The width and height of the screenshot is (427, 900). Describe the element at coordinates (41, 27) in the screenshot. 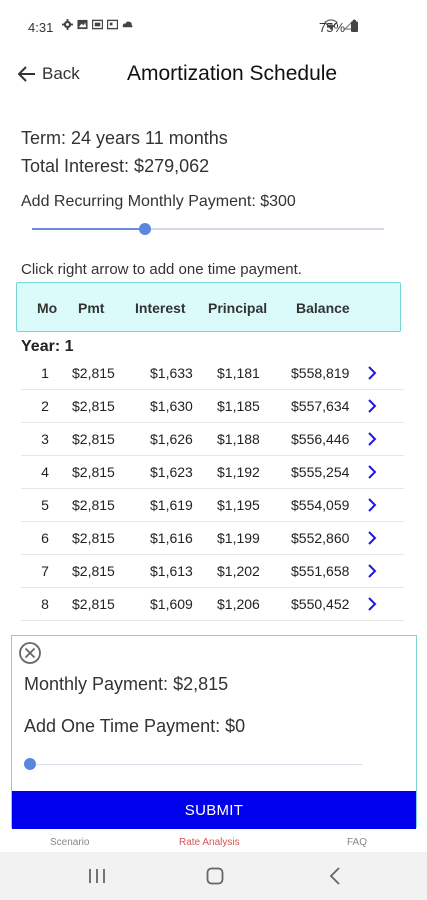

I see `status-time: 4:31` at that location.